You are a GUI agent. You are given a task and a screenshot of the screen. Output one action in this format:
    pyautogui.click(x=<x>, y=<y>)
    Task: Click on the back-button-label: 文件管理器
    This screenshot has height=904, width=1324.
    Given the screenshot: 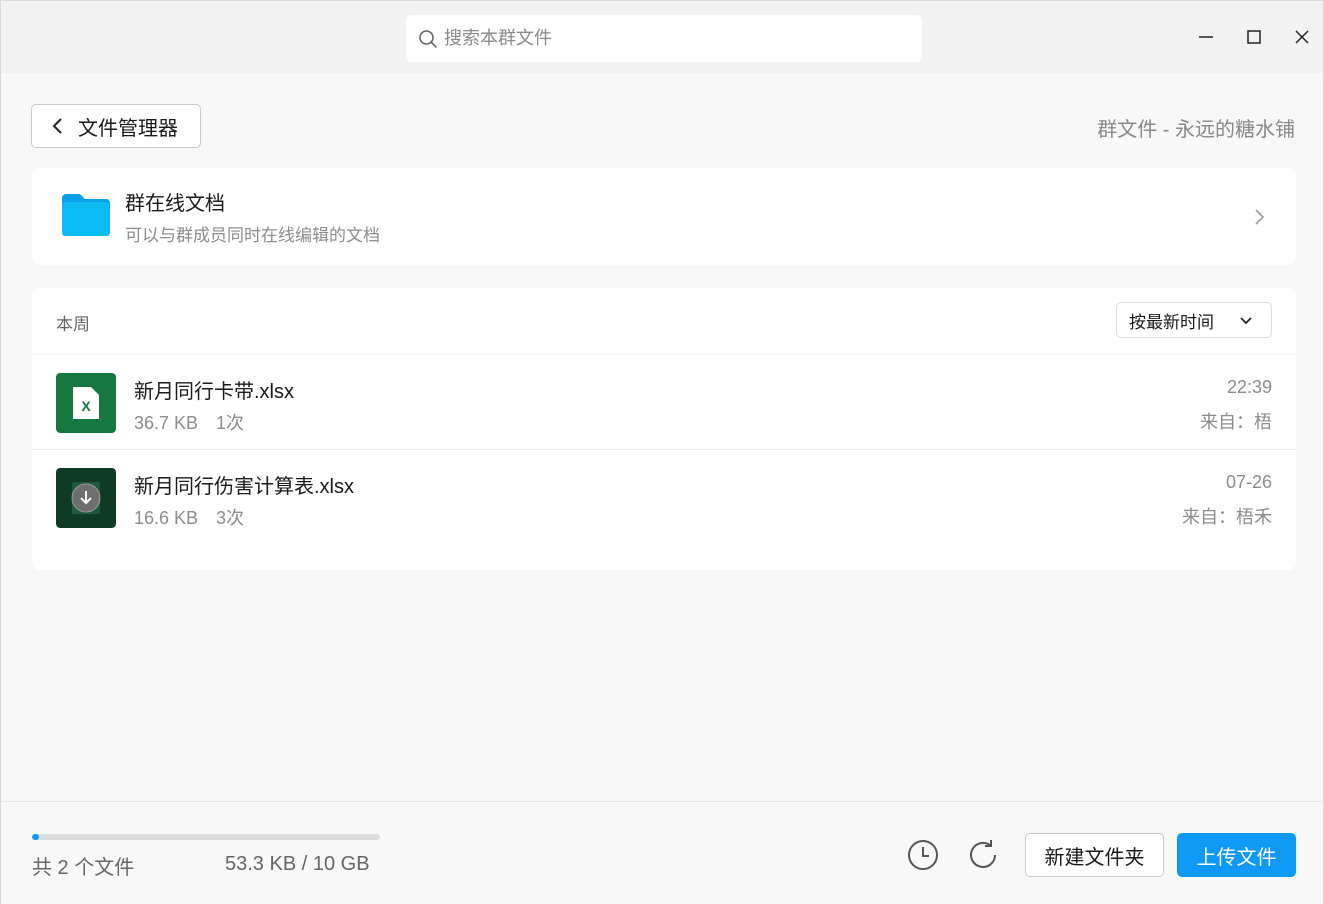 What is the action you would take?
    pyautogui.click(x=128, y=128)
    